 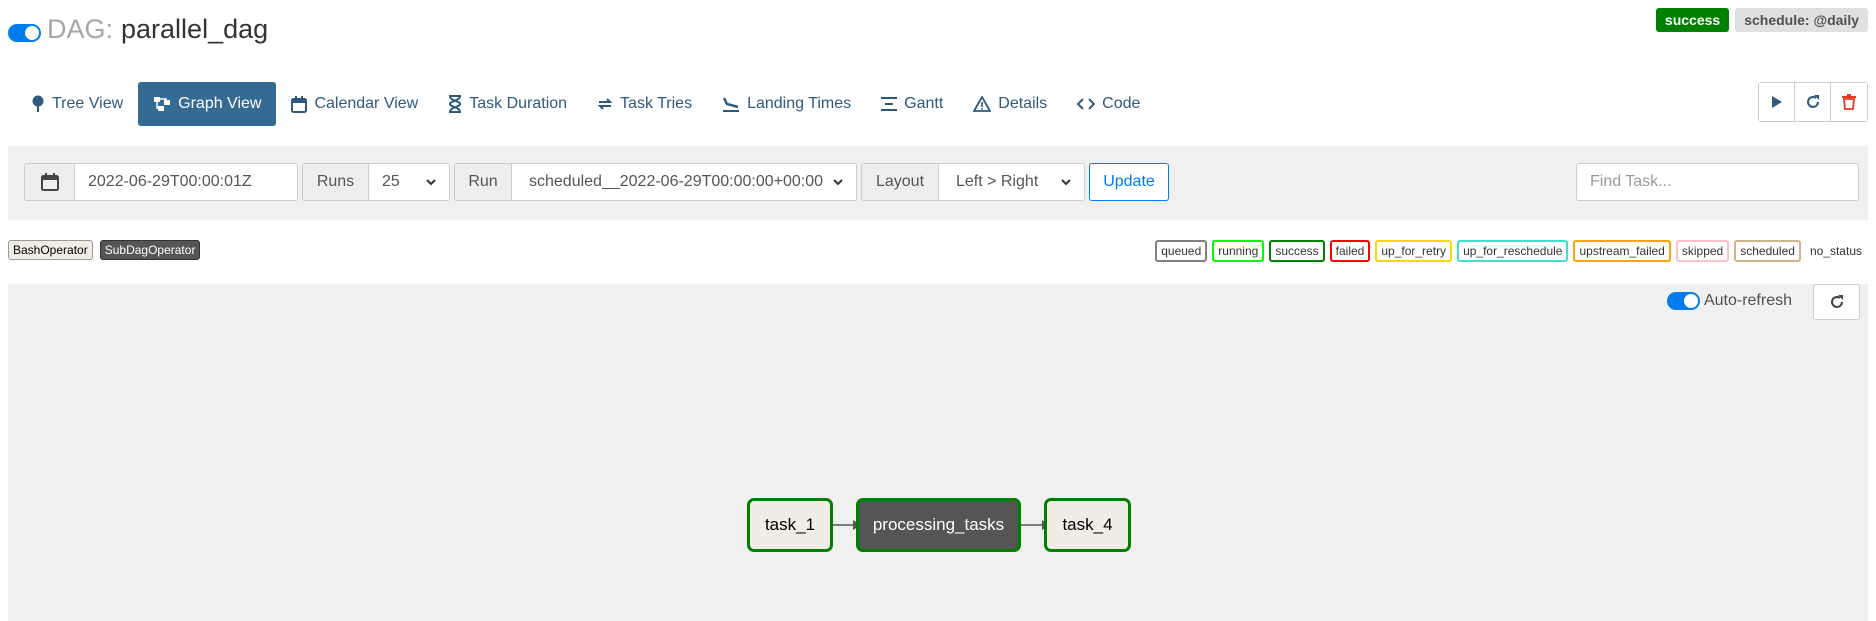 I want to click on delete-dag-button, so click(x=1849, y=102).